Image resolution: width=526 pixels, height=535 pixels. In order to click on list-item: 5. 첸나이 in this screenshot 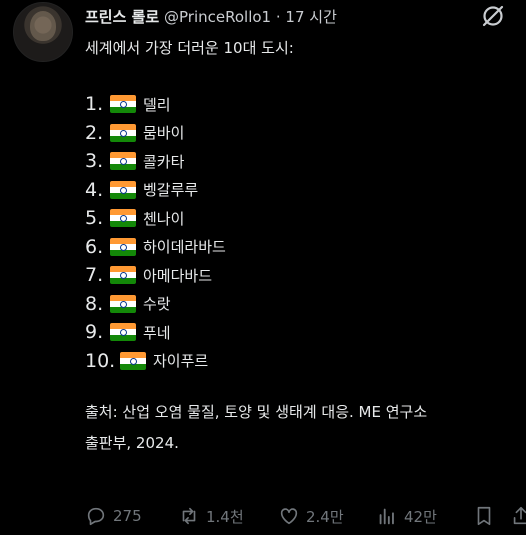, I will do `click(155, 218)`.